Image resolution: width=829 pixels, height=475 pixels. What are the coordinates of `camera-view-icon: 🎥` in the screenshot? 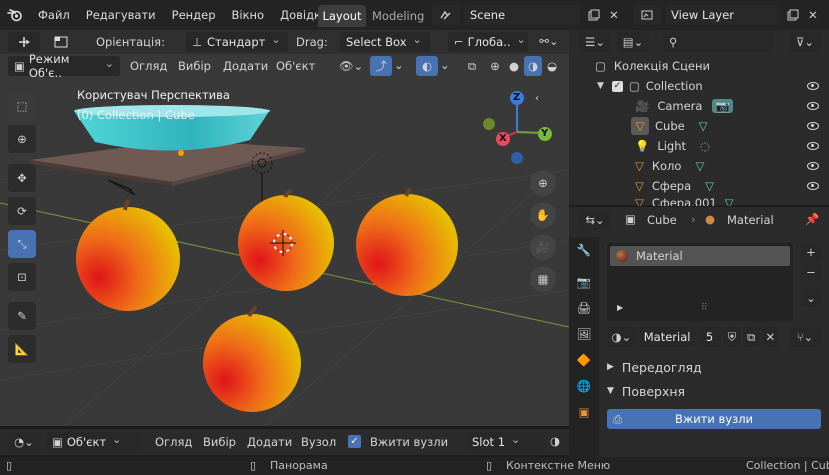 It's located at (543, 247).